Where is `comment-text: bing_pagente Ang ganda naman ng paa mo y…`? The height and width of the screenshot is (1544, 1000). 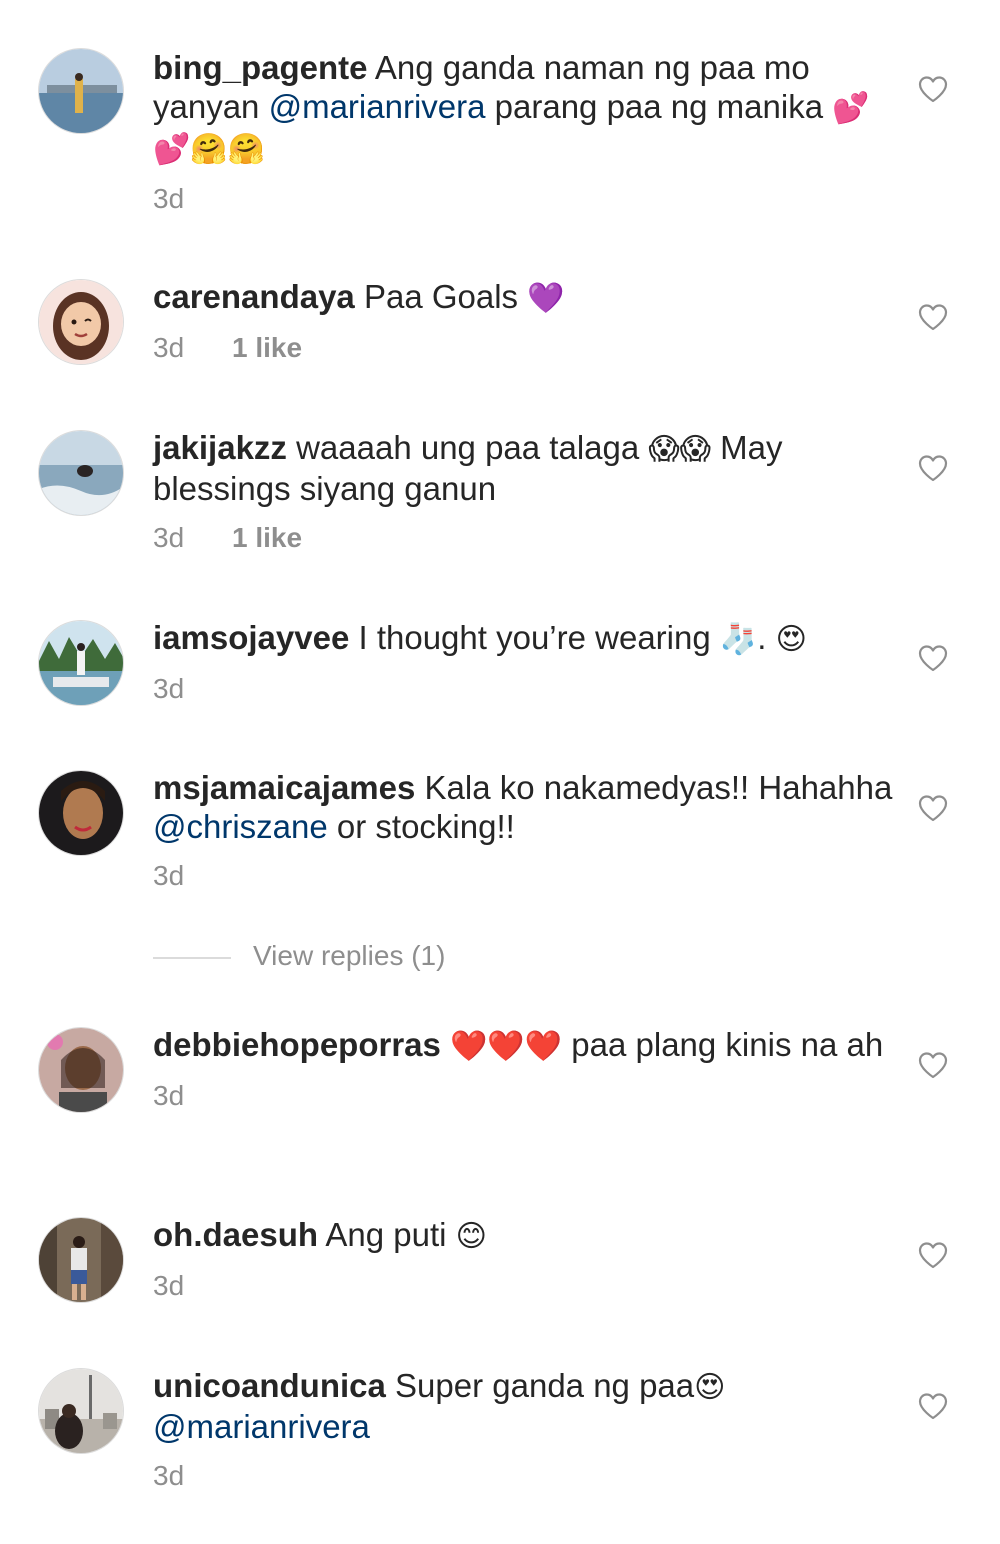 comment-text: bing_pagente Ang ganda naman ng paa mo y… is located at coordinates (523, 108).